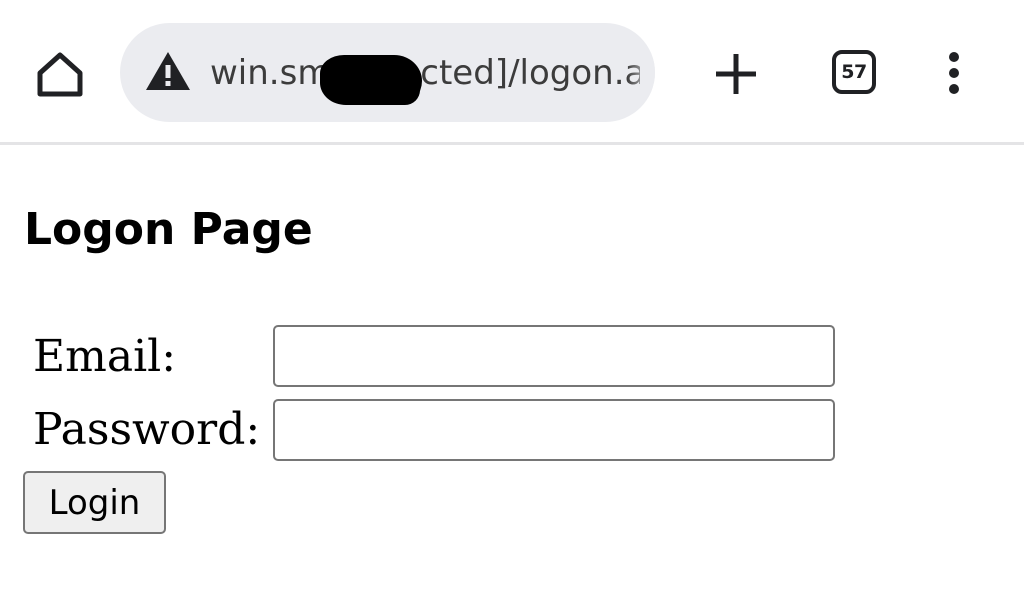 The width and height of the screenshot is (1024, 598). Describe the element at coordinates (736, 74) in the screenshot. I see `plus-icon` at that location.